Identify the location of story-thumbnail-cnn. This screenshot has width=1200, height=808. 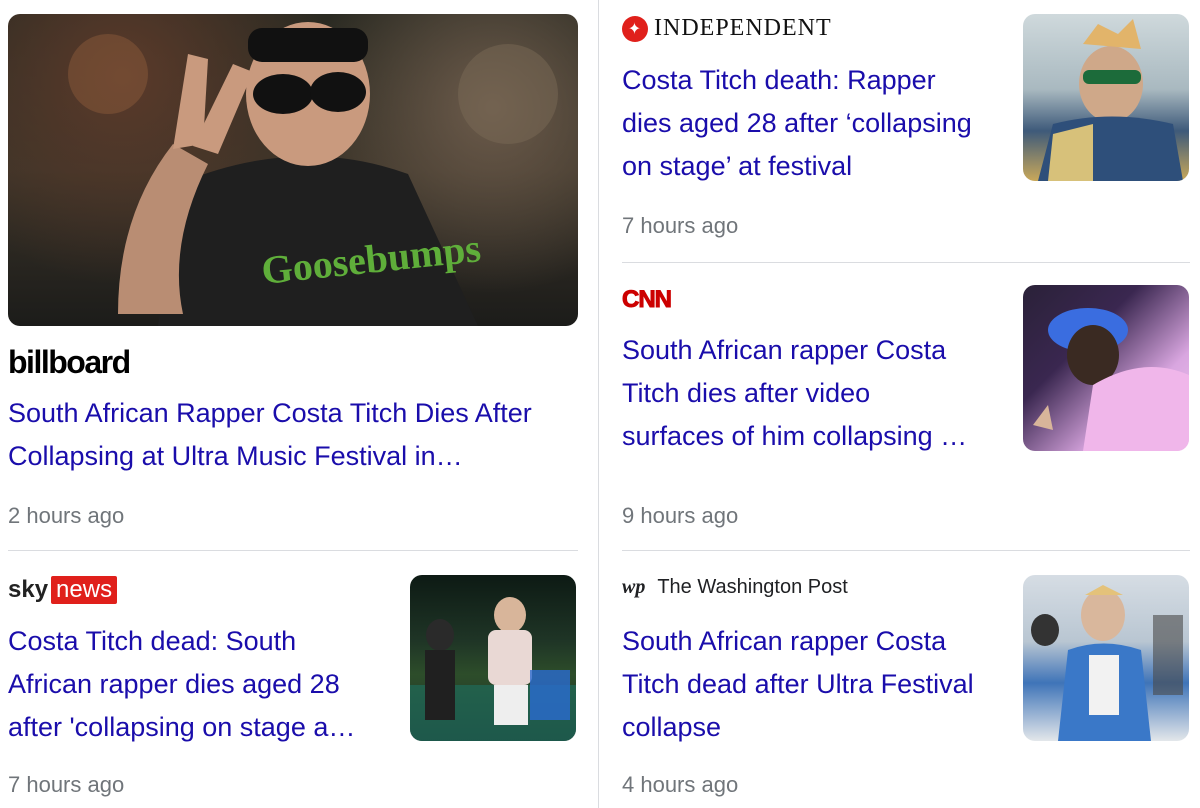
(1106, 368).